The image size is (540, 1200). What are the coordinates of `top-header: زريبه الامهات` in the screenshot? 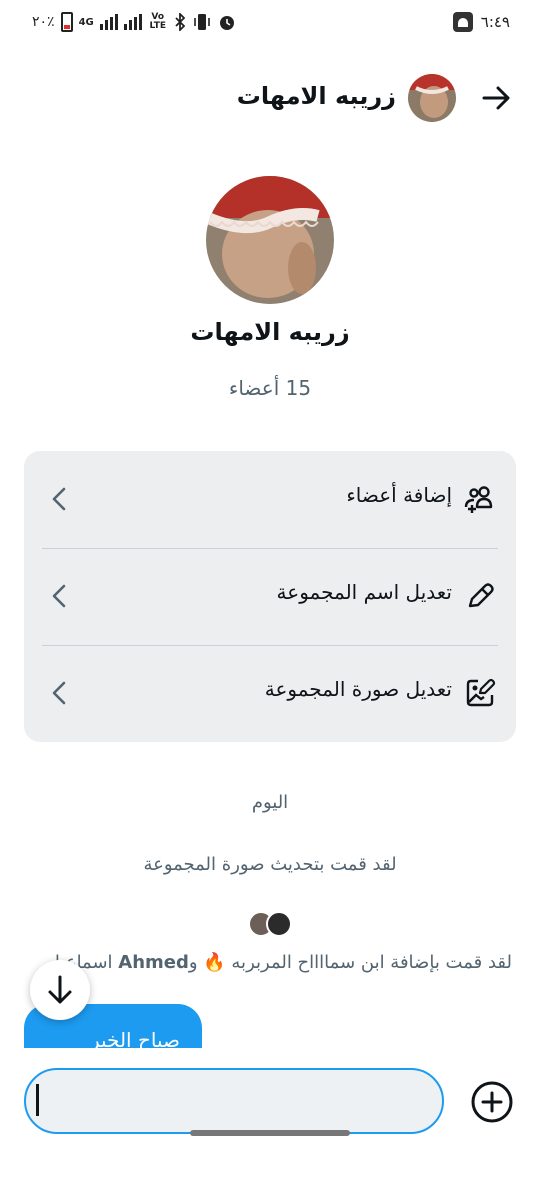 It's located at (270, 98).